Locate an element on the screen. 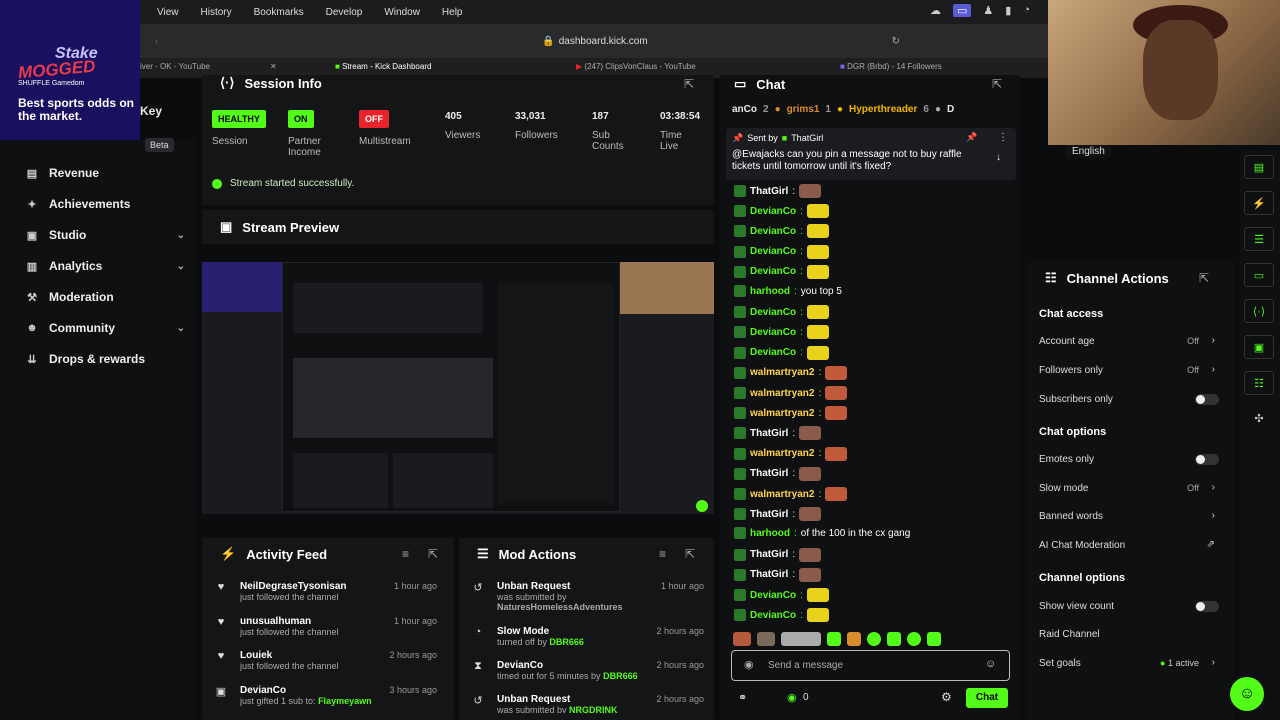 The image size is (1280, 720). cloud-icon: ☁ is located at coordinates (935, 10).